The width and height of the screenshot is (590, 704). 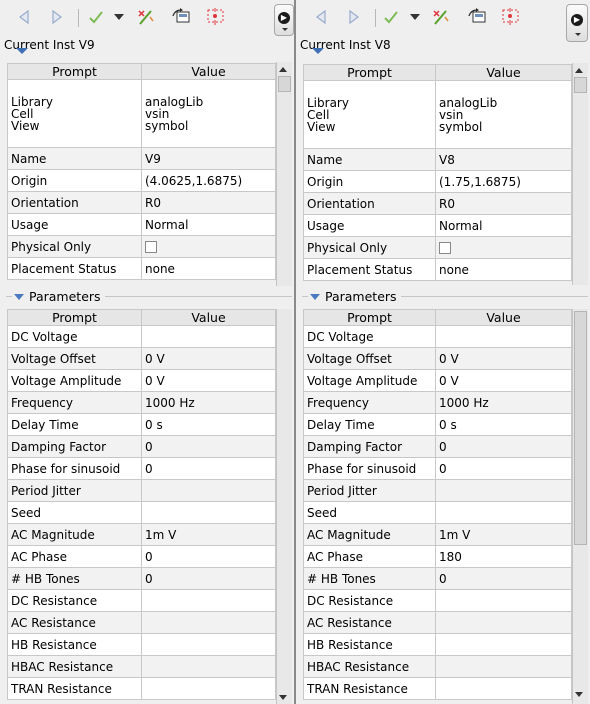 I want to click on scroll-up-icon, so click(x=283, y=69).